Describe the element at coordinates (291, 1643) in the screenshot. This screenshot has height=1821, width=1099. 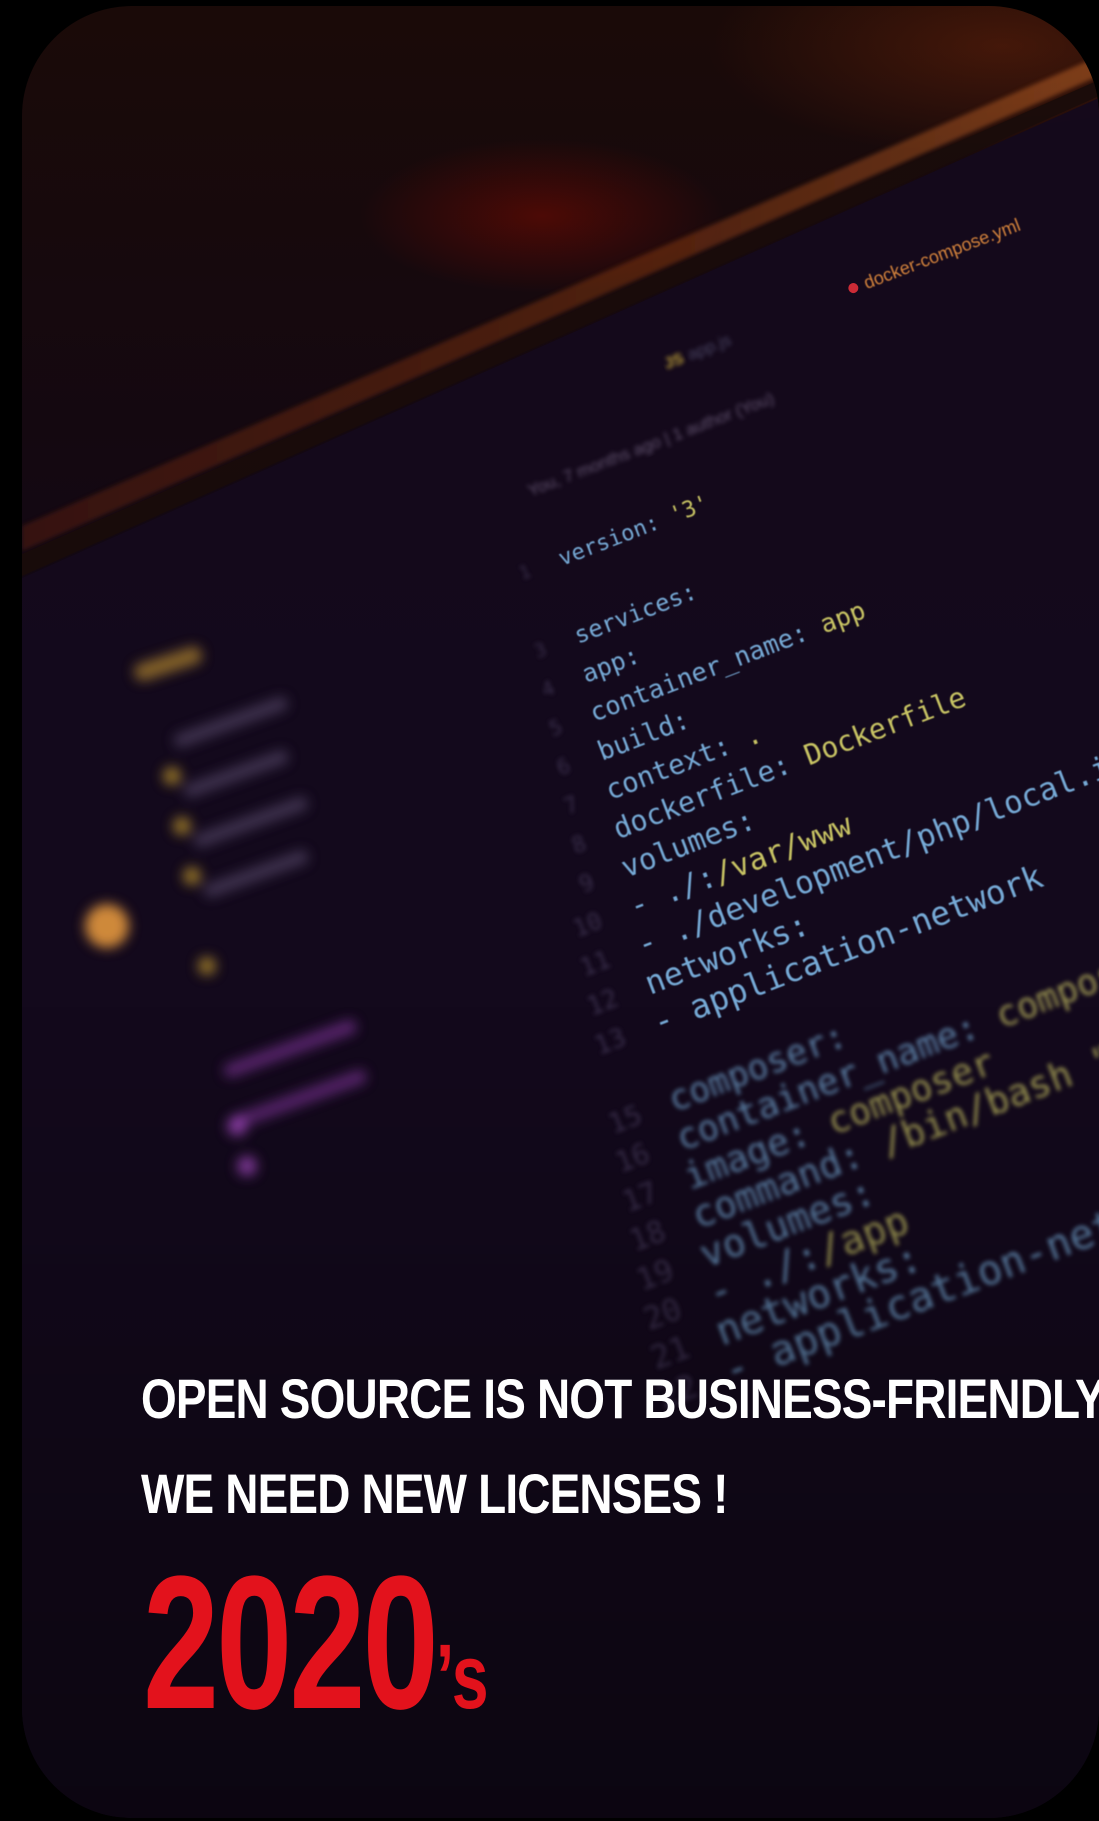
I see `decade-year: 2020` at that location.